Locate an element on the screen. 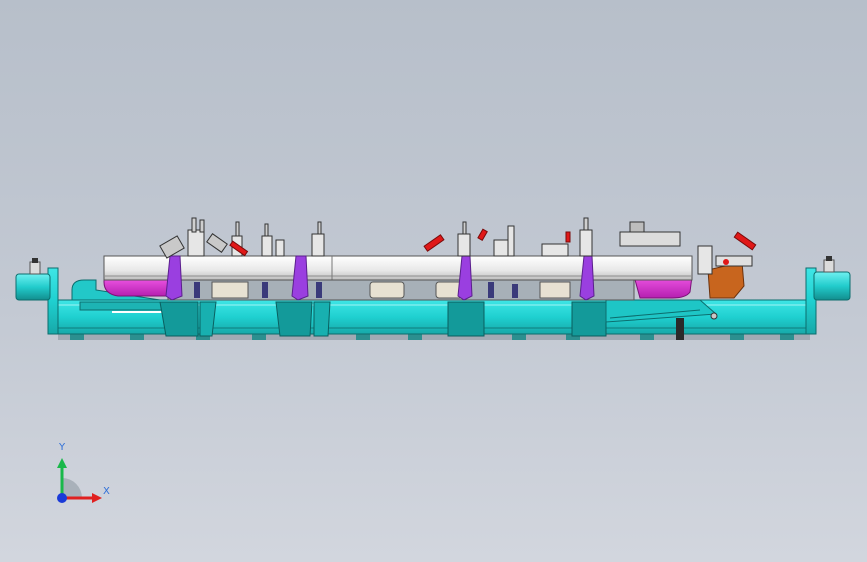 The image size is (867, 562). y-axis-label: Y is located at coordinates (62, 447).